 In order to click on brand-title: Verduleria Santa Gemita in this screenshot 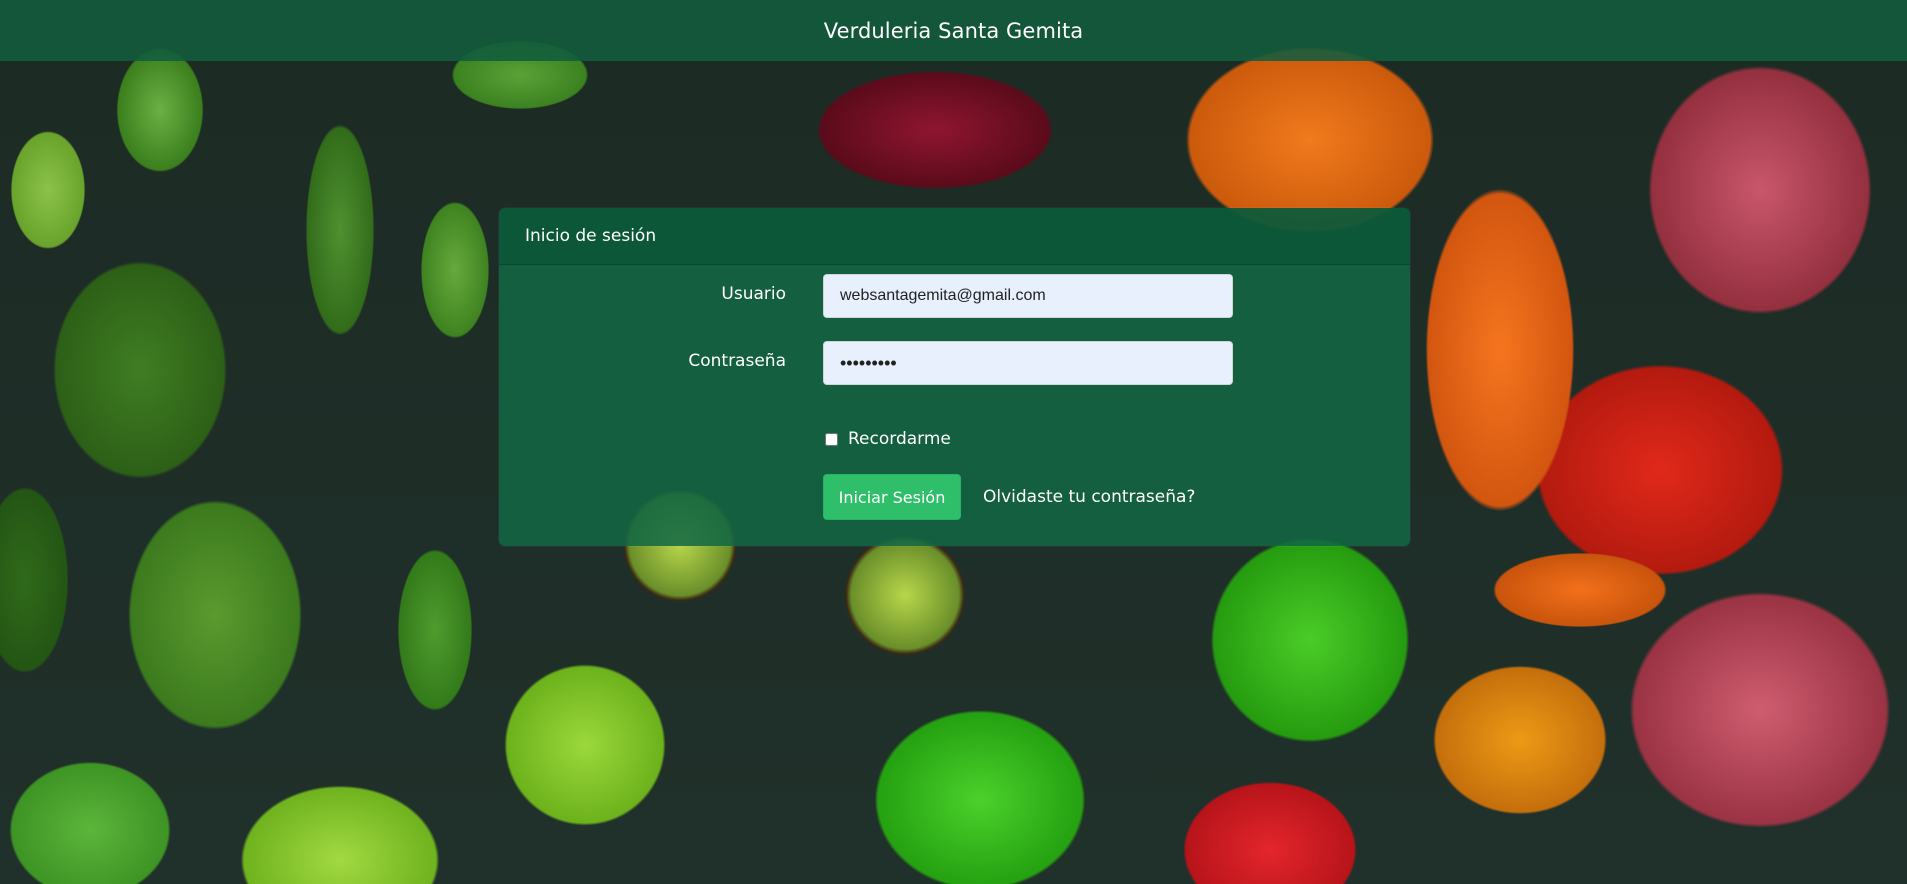, I will do `click(954, 31)`.